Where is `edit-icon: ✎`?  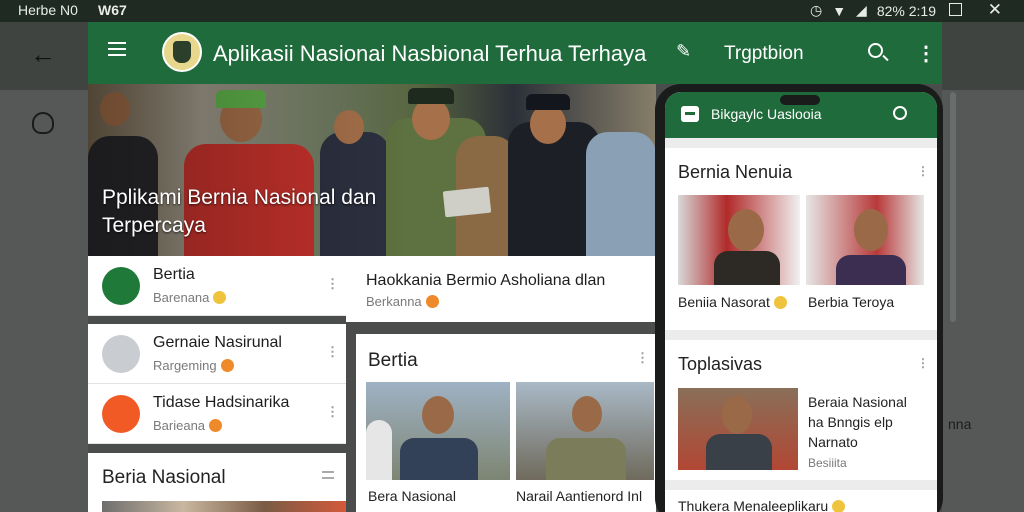 edit-icon: ✎ is located at coordinates (683, 51).